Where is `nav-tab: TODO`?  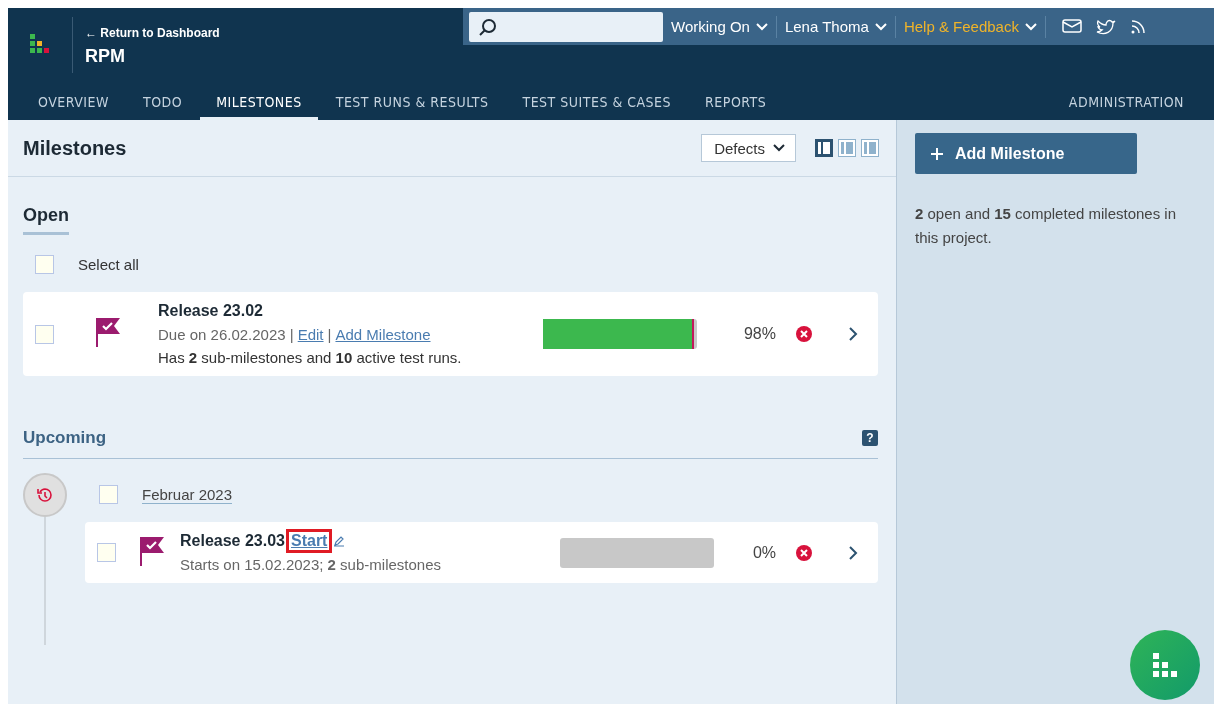
nav-tab: TODO is located at coordinates (162, 101).